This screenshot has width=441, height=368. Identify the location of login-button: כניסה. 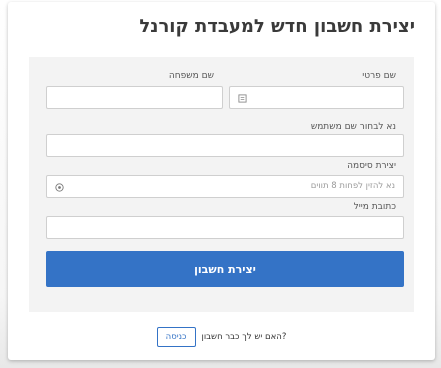
(176, 337).